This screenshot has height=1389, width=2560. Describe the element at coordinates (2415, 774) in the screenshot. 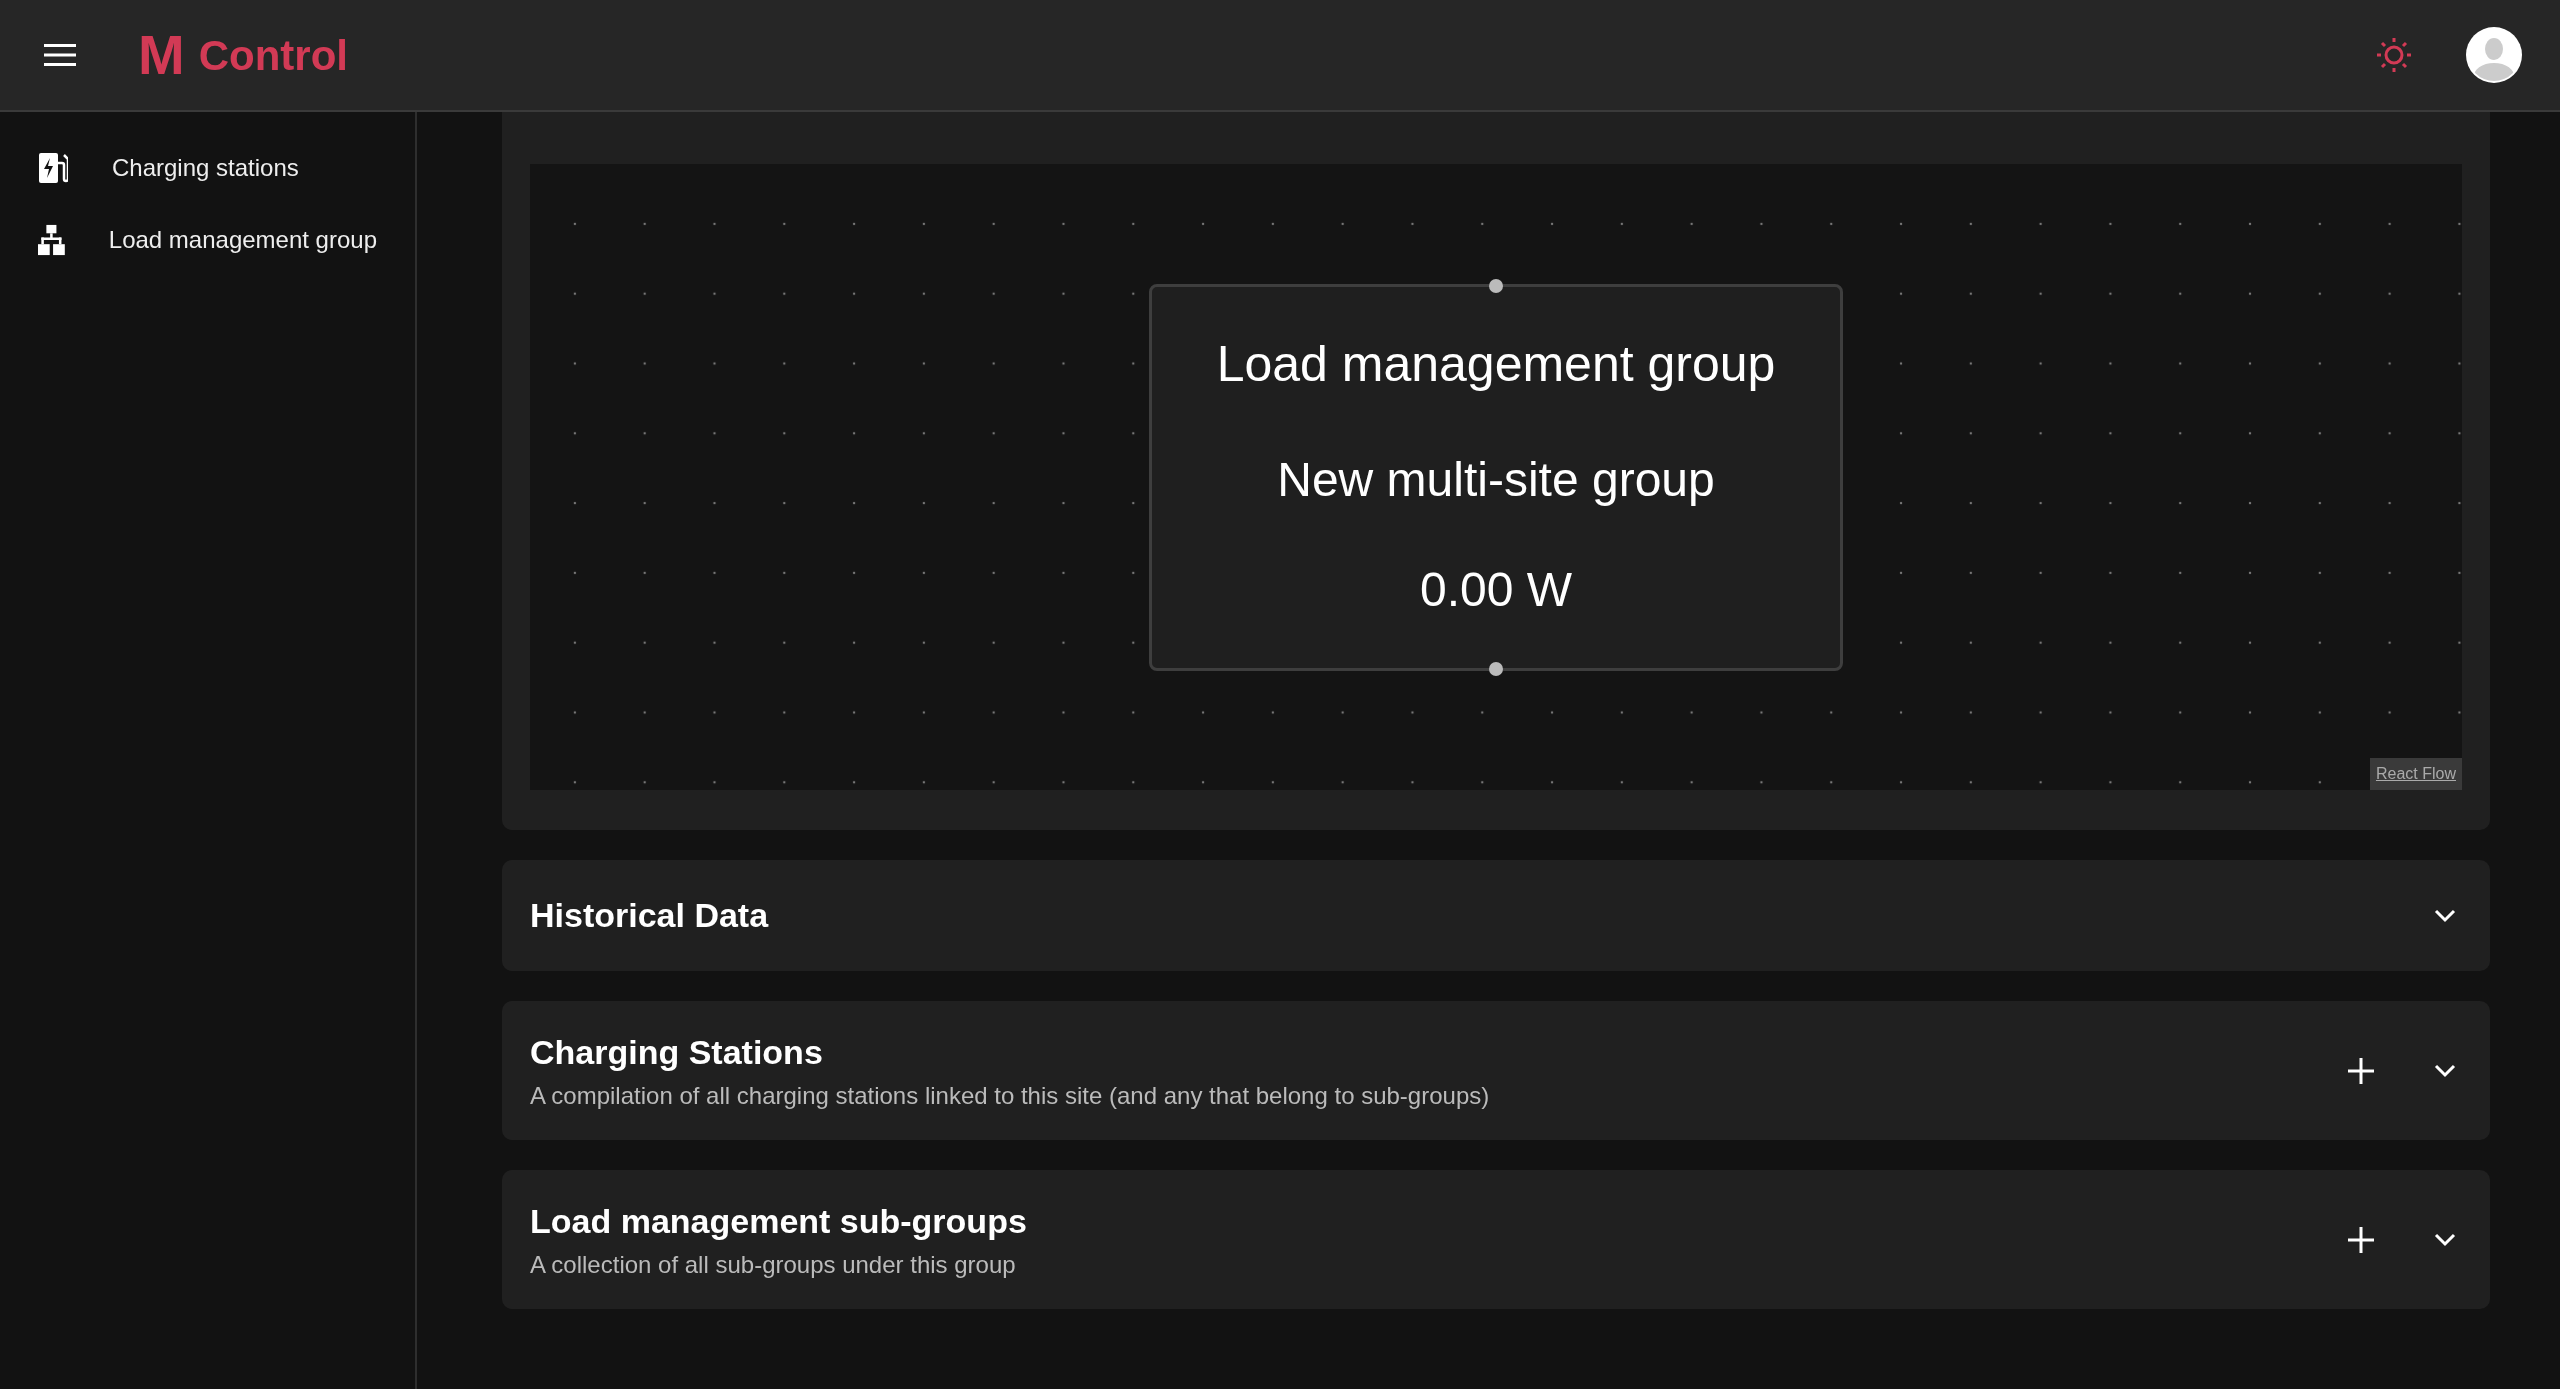

I see `attribution-link: React Flow` at that location.